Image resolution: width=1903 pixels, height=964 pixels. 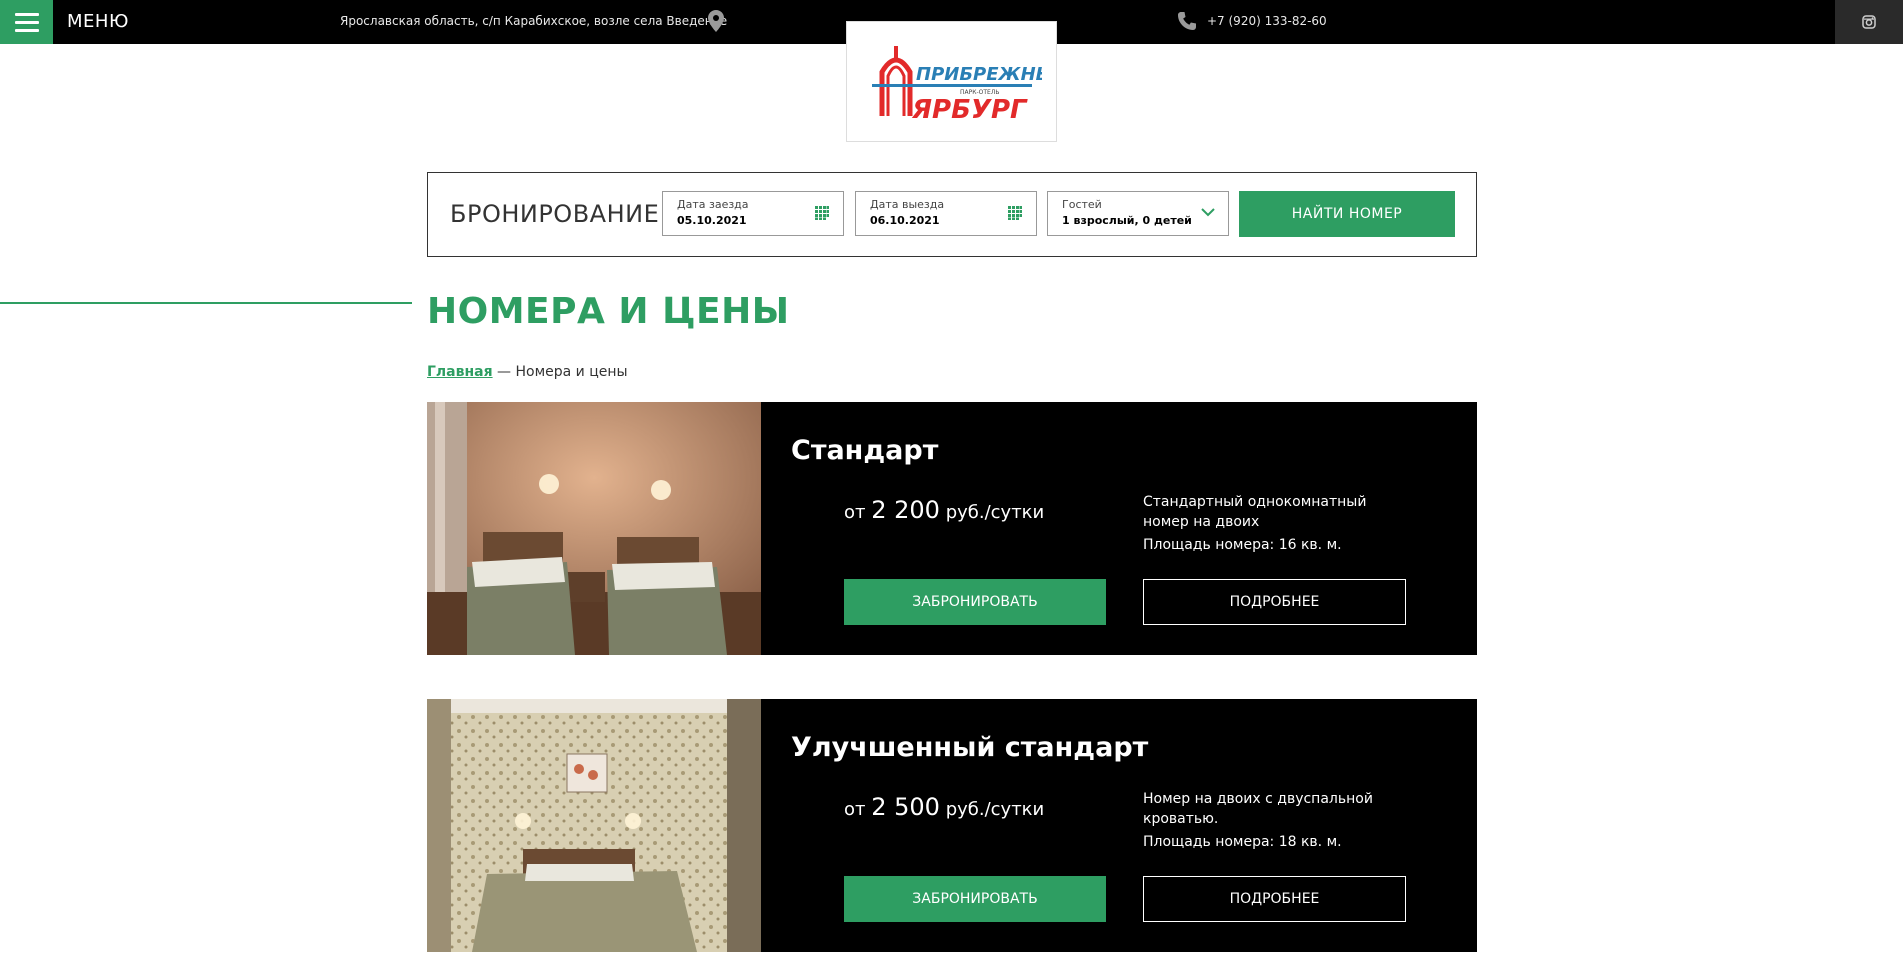 I want to click on room-area: Площадь номера: 18 кв. м., so click(x=1242, y=842).